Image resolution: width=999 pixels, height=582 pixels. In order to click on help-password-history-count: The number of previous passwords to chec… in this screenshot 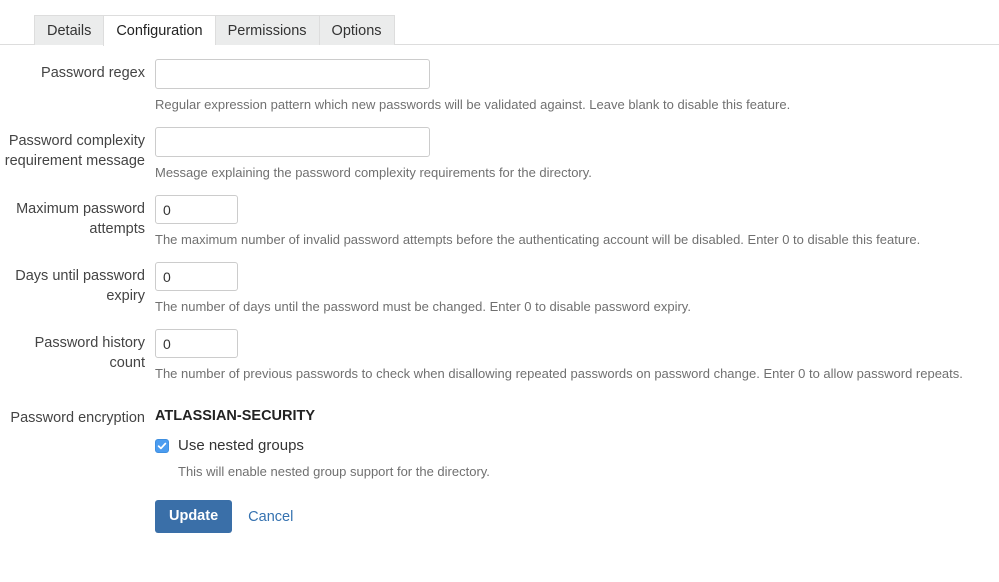, I will do `click(559, 373)`.